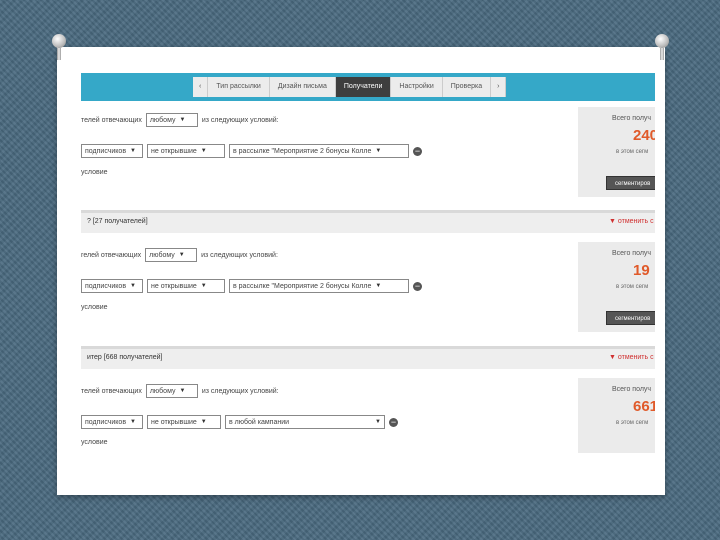  I want to click on tab-mailing-type: Тип рассылки, so click(239, 87).